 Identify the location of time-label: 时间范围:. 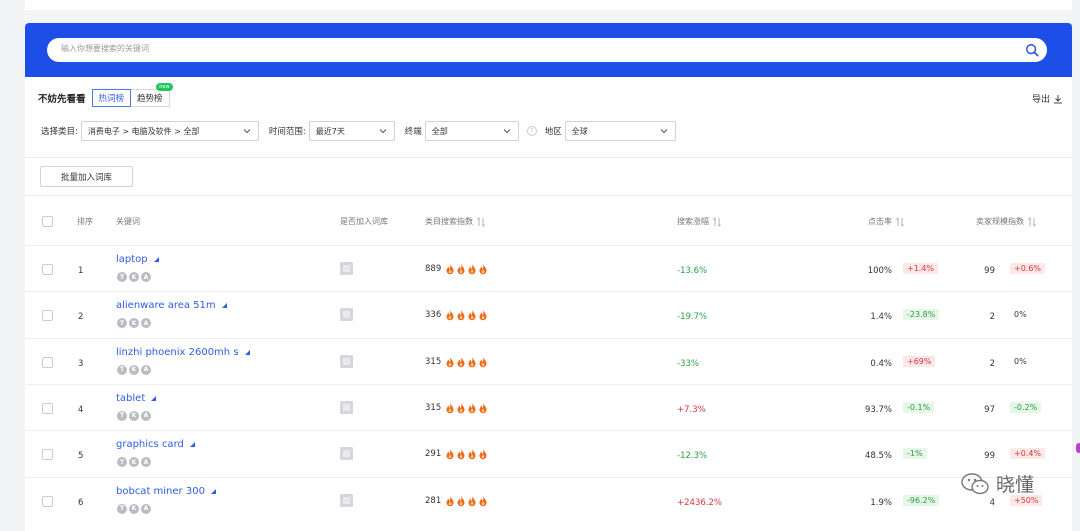
(287, 132).